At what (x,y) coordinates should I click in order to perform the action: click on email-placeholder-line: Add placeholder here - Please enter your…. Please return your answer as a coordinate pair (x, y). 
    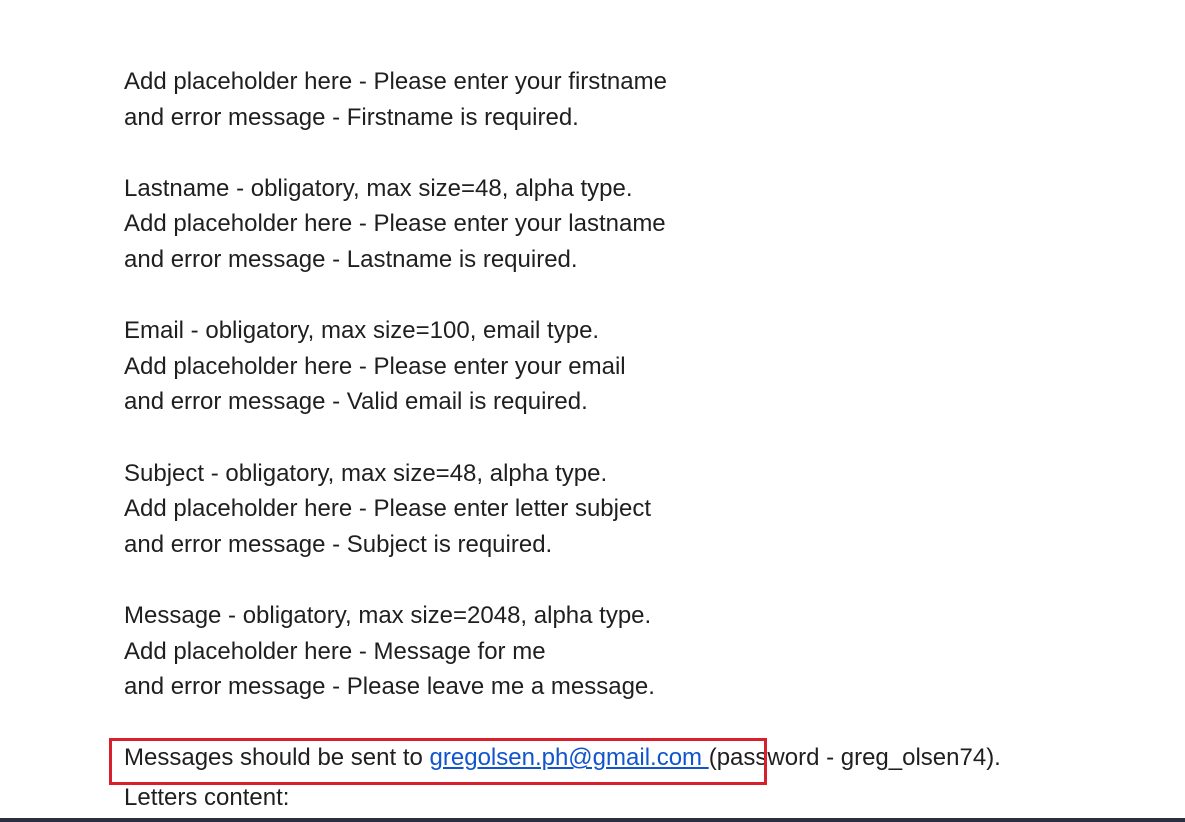
    Looking at the image, I should click on (375, 366).